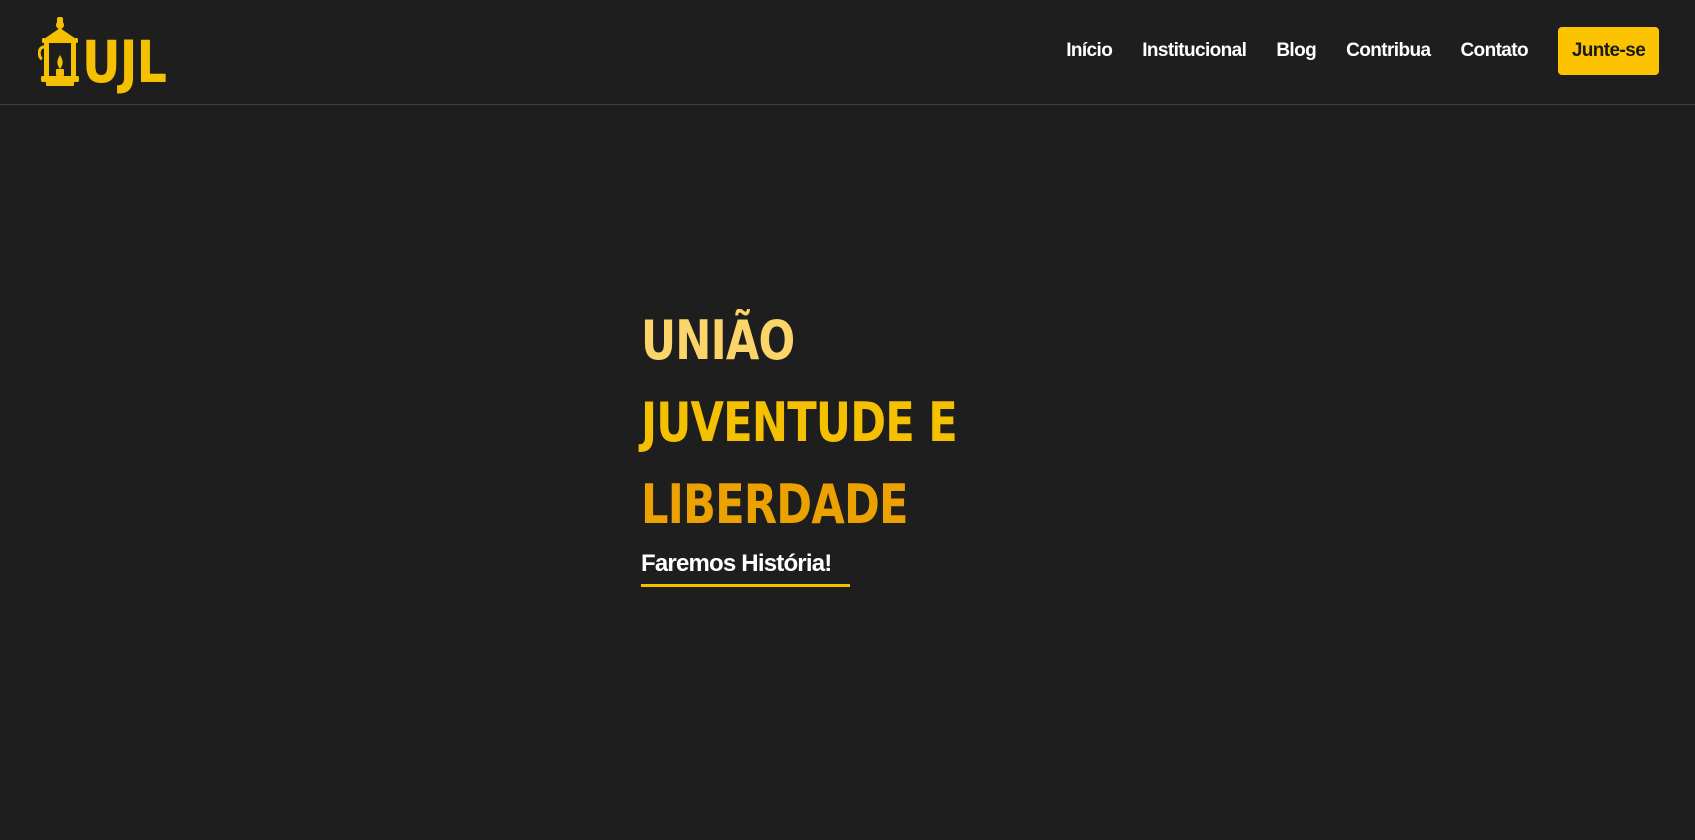 This screenshot has width=1695, height=840. What do you see at coordinates (1089, 51) in the screenshot?
I see `nav-link-inicio: Início` at bounding box center [1089, 51].